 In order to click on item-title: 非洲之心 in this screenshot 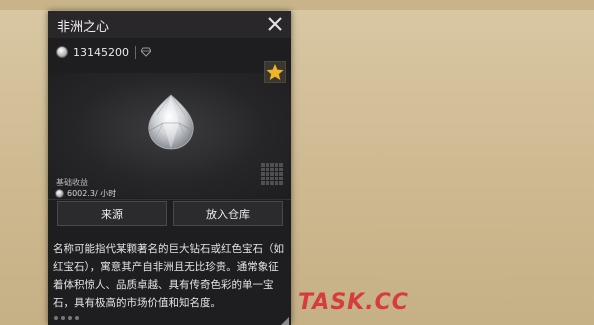, I will do `click(83, 27)`.